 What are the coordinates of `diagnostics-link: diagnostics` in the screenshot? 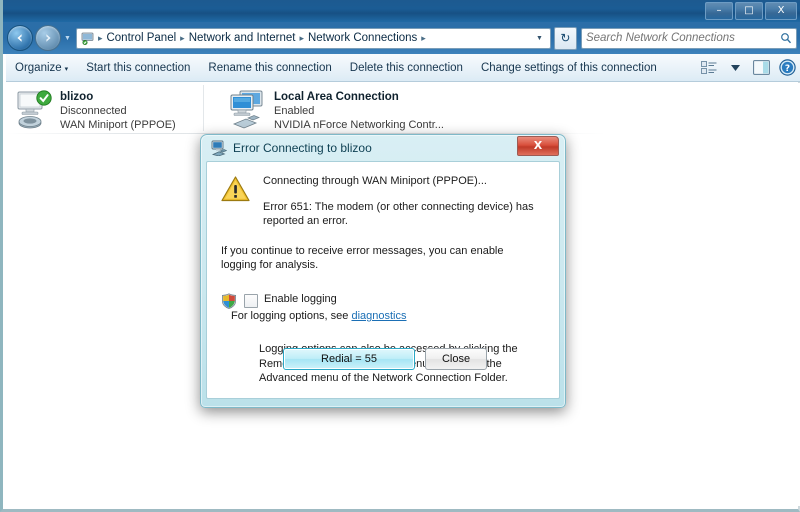 It's located at (378, 316).